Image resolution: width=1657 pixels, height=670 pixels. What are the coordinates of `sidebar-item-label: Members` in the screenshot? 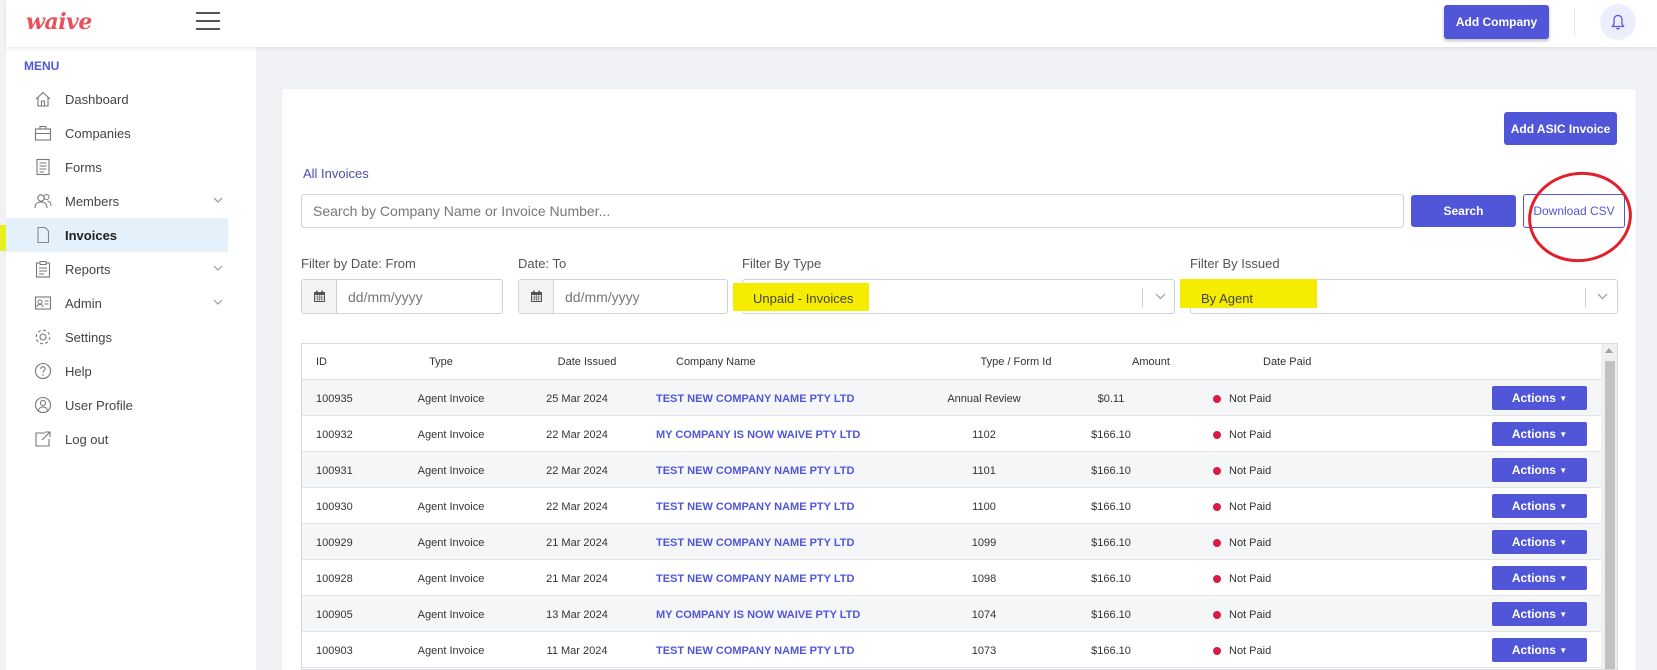 It's located at (92, 201).